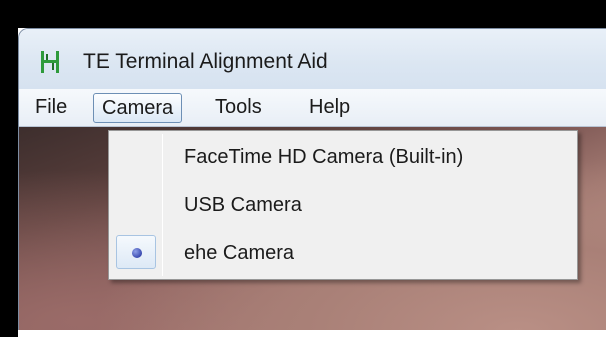 The height and width of the screenshot is (337, 606). I want to click on selection-indicator-box, so click(136, 252).